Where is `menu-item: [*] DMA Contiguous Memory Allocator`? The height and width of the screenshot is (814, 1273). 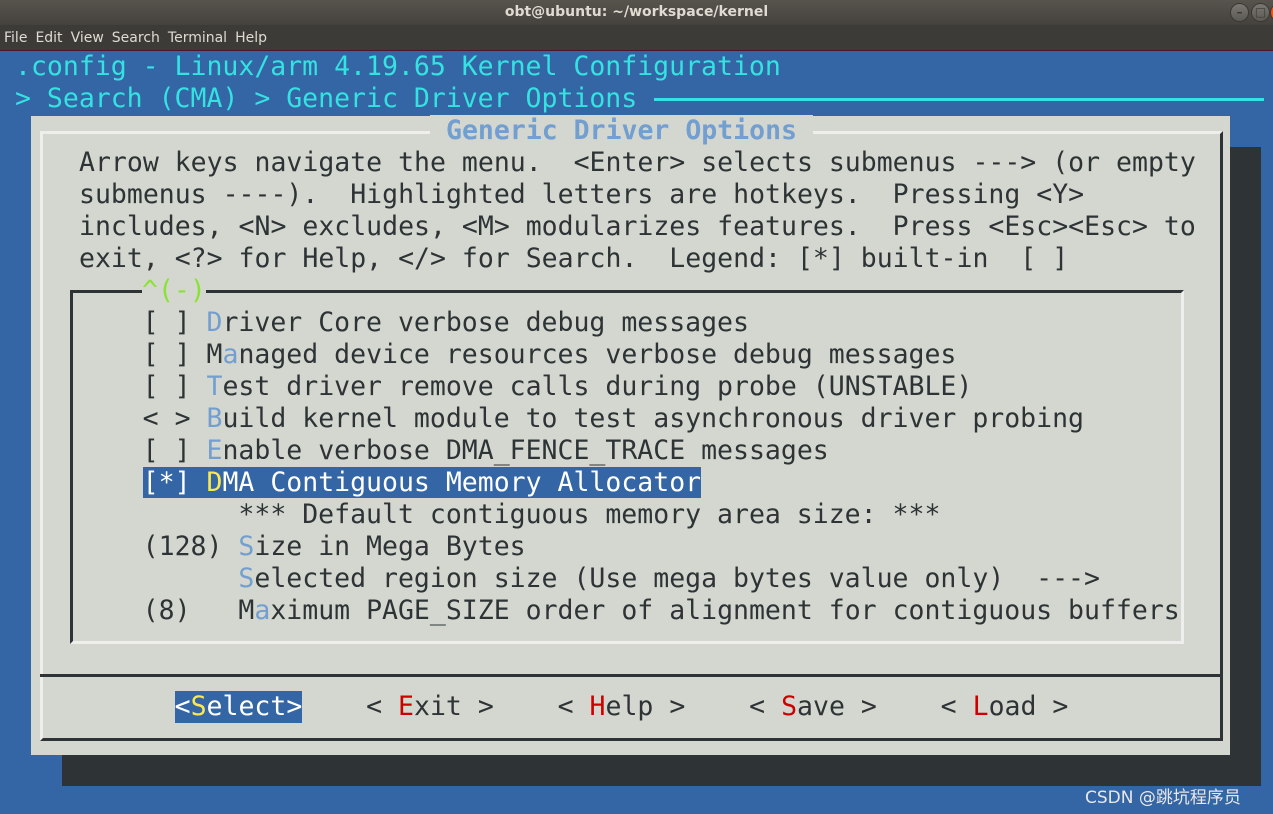 menu-item: [*] DMA Contiguous Memory Allocator is located at coordinates (422, 483).